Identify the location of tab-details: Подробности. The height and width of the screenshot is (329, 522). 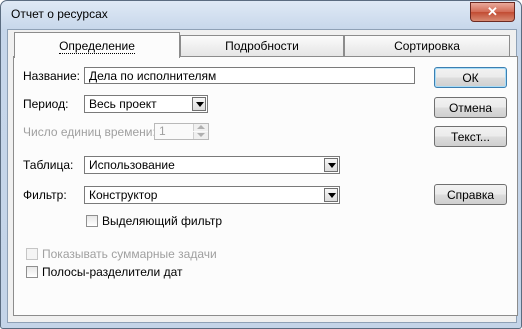
(262, 46).